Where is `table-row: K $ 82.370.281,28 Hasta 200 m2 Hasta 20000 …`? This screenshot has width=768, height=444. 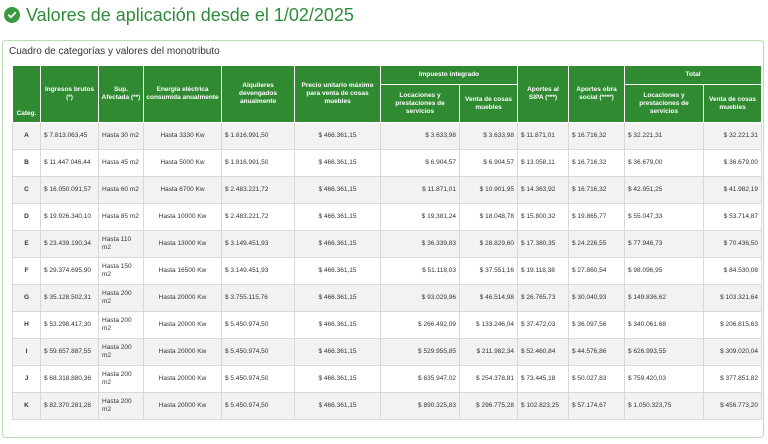 table-row: K $ 82.370.281,28 Hasta 200 m2 Hasta 20000 … is located at coordinates (387, 406).